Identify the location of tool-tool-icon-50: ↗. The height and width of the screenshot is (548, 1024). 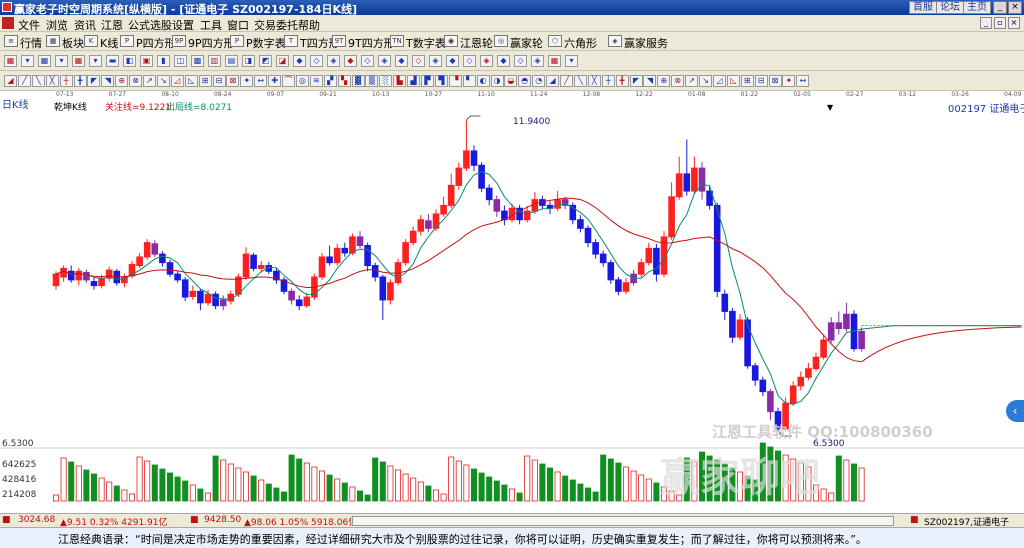
(692, 81).